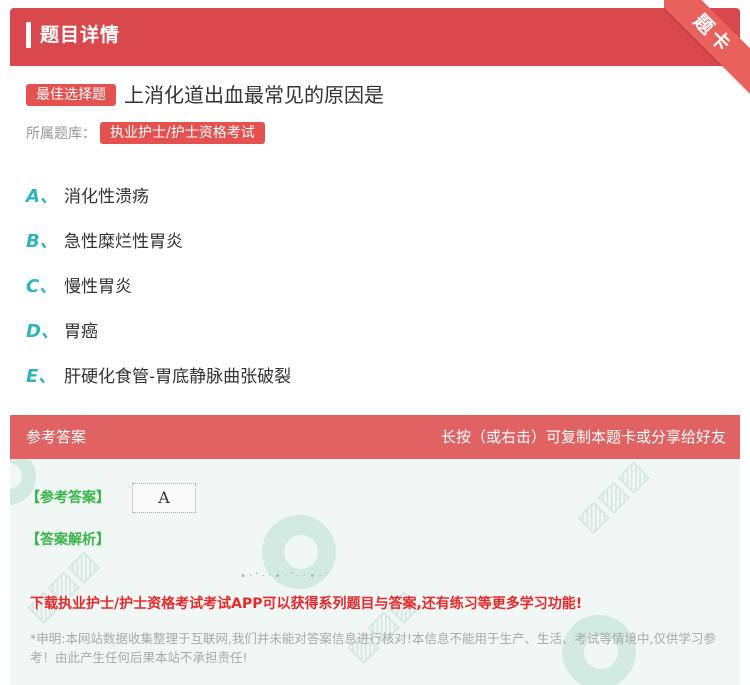  What do you see at coordinates (41, 376) in the screenshot?
I see `option-letter: E、` at bounding box center [41, 376].